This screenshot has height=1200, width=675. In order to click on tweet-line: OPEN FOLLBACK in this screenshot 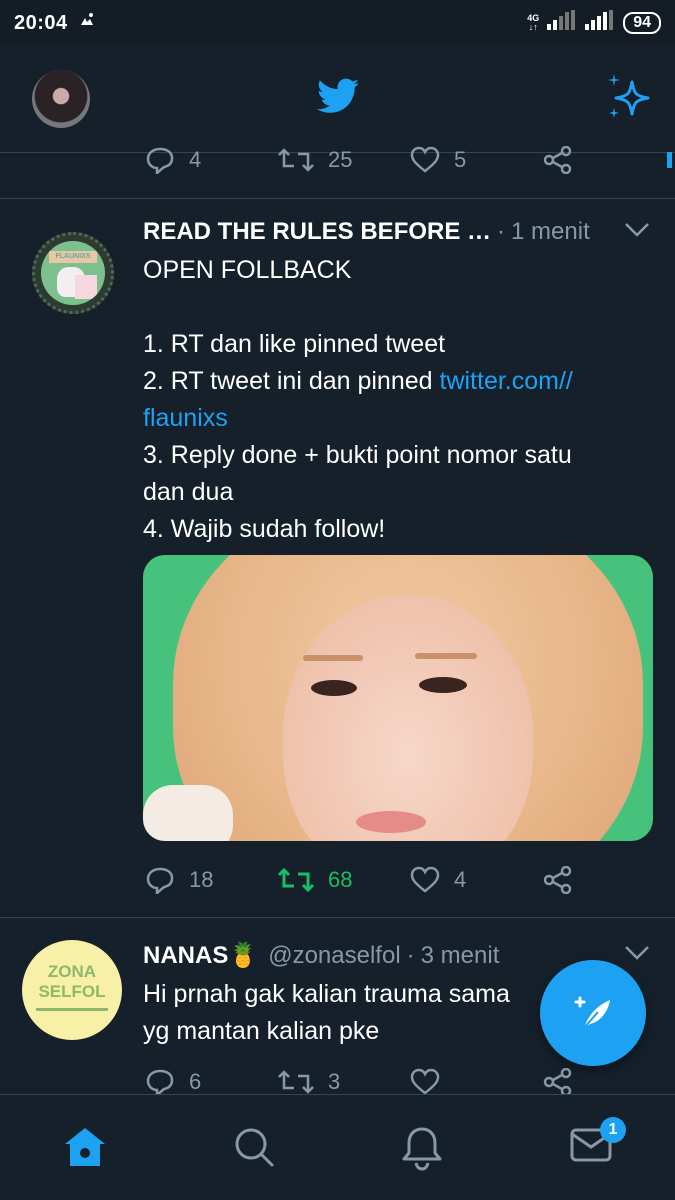, I will do `click(247, 270)`.